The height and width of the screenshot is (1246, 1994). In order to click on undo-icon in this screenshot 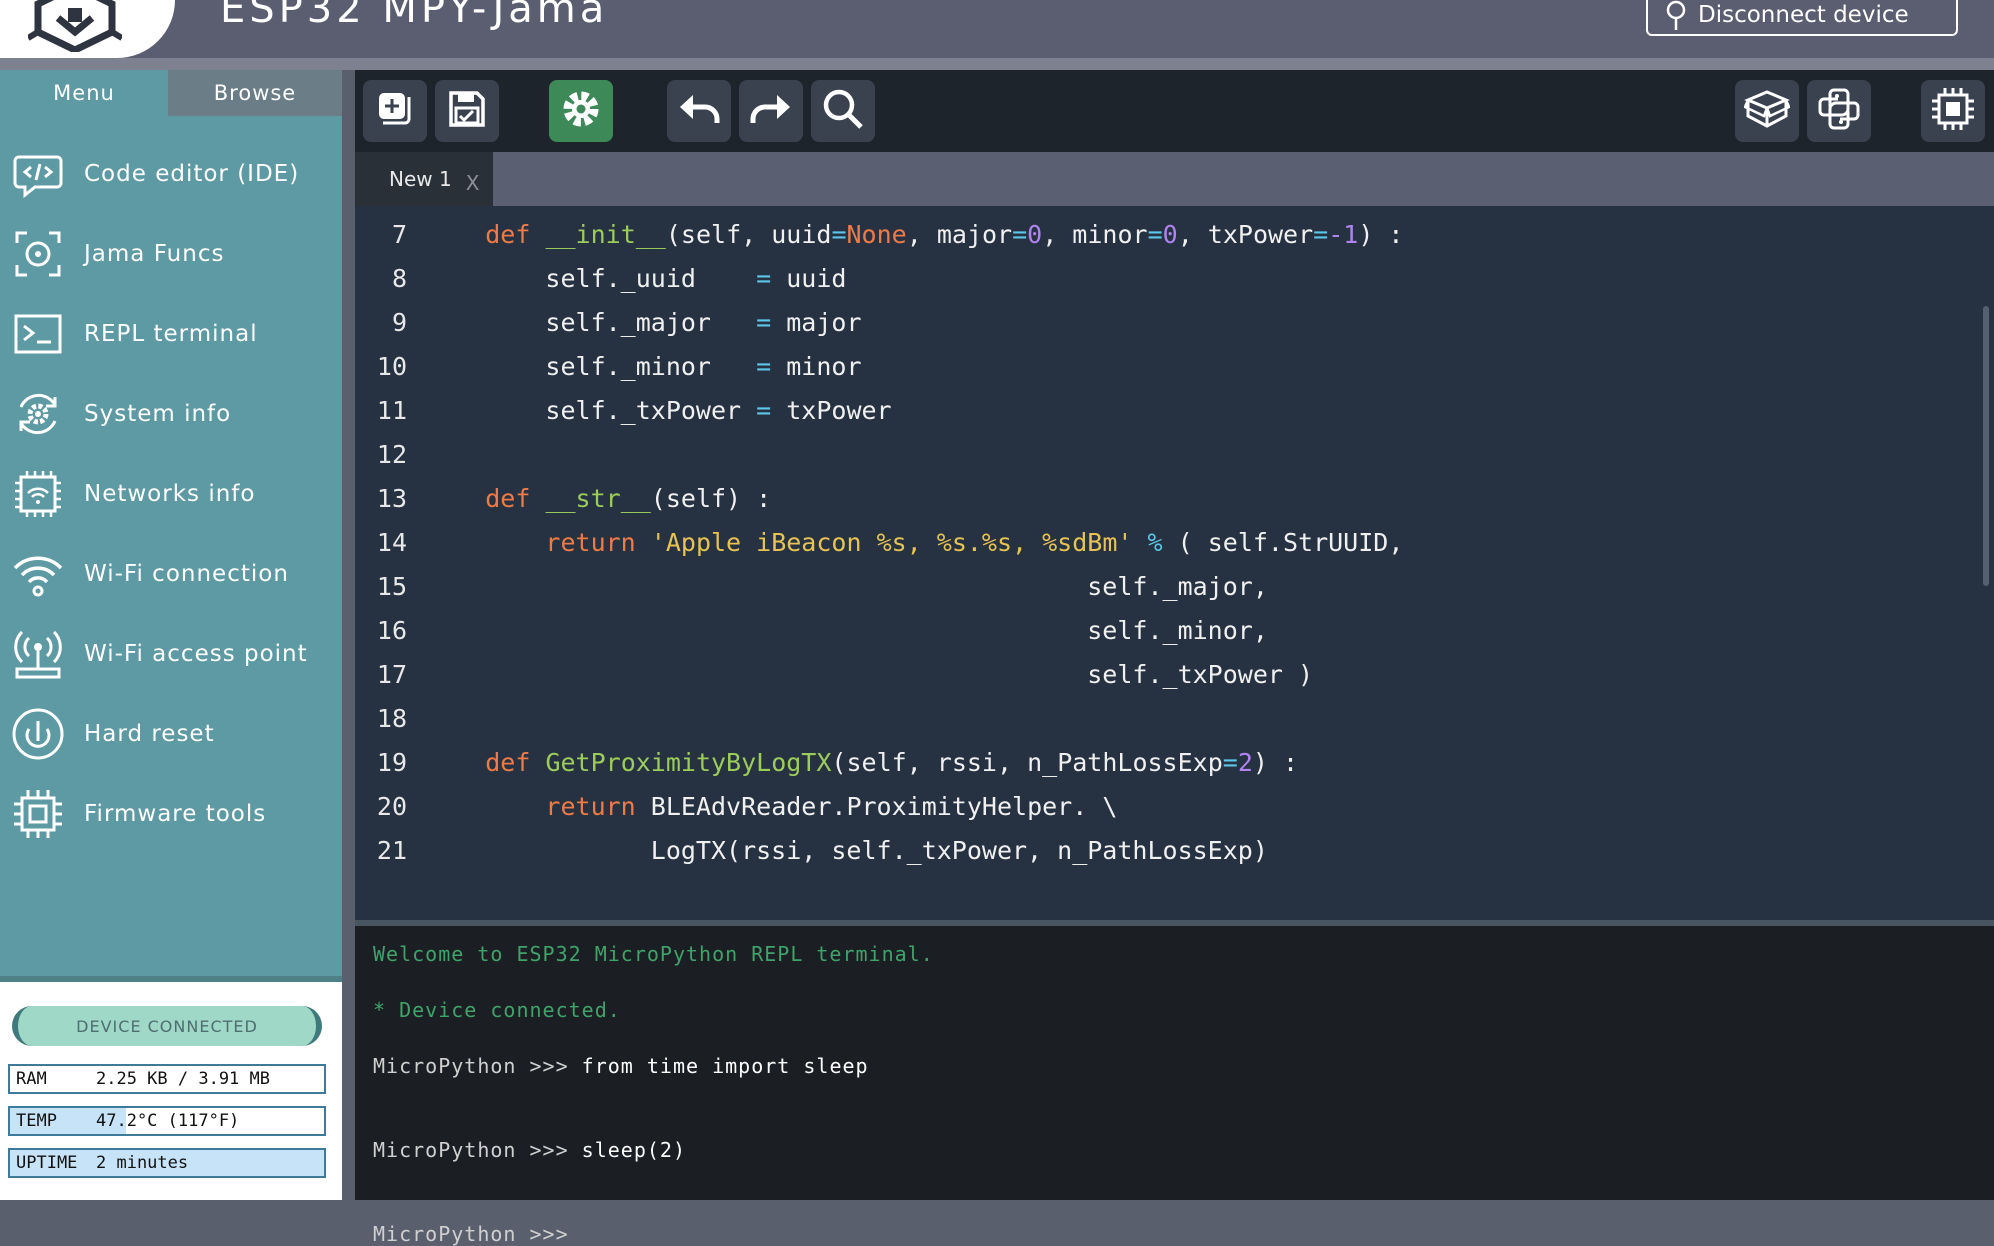, I will do `click(699, 111)`.